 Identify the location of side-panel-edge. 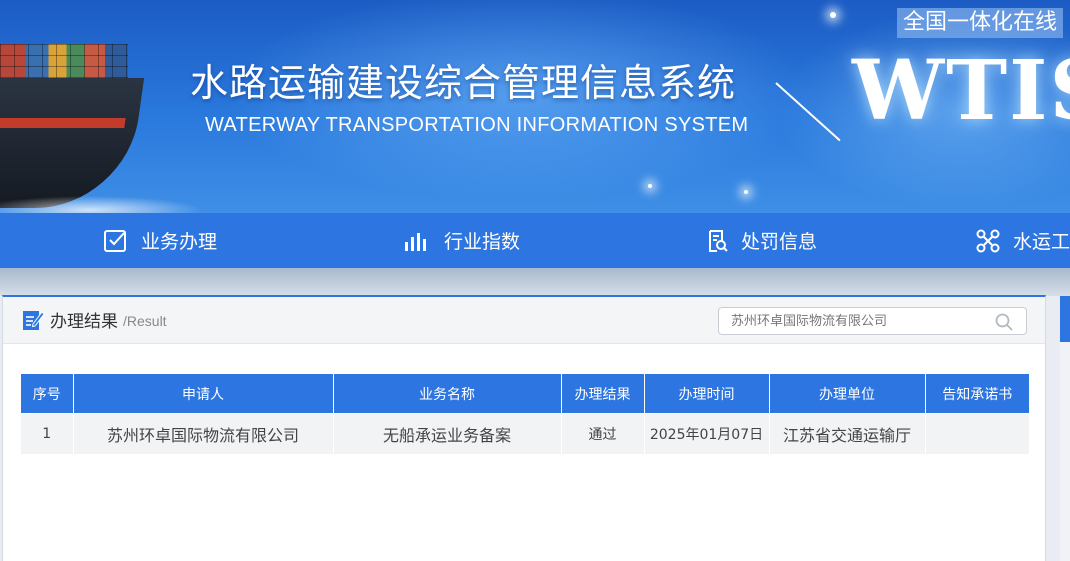
(1065, 428).